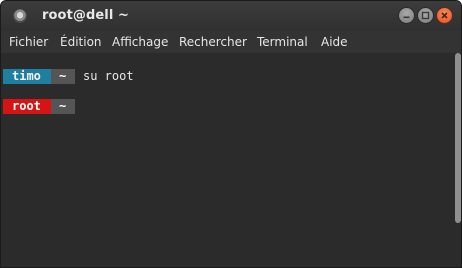 This screenshot has width=462, height=268. I want to click on window-title: root@dell ~, so click(86, 15).